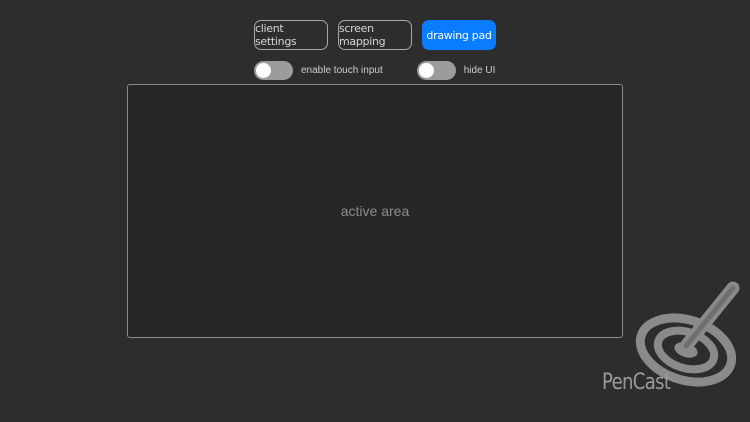 This screenshot has height=422, width=750. I want to click on active-area-label: active area, so click(375, 211).